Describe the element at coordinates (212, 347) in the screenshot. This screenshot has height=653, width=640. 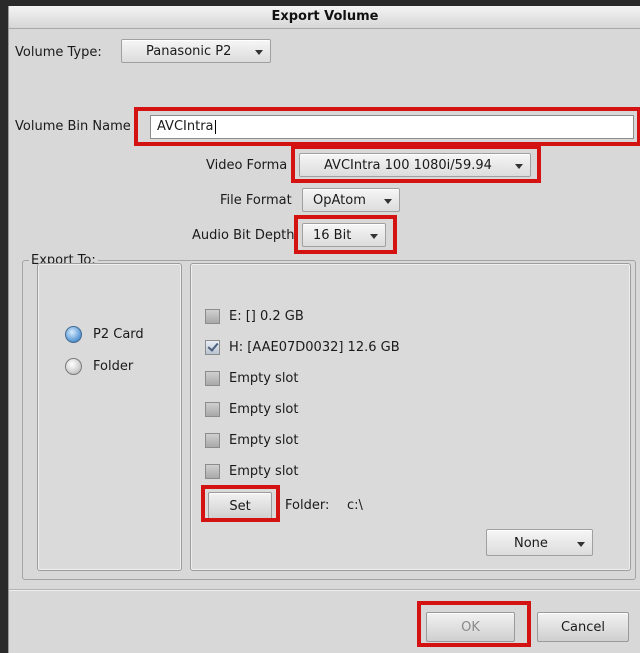
I see `checkbox-checked-icon` at that location.